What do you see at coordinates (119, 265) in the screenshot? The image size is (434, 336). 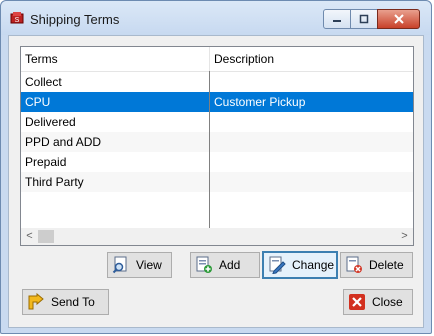 I see `magnifier-document-icon` at bounding box center [119, 265].